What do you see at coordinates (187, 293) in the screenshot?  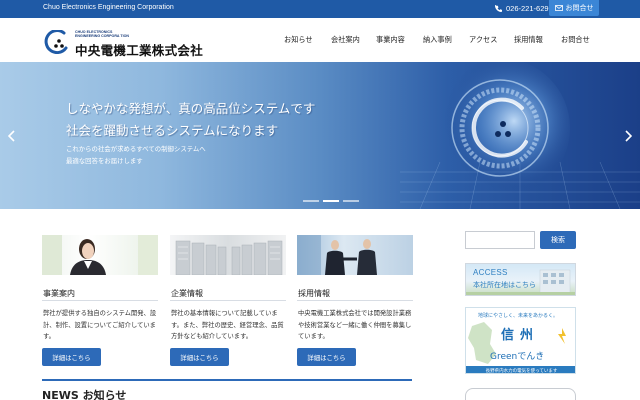 I see `card-company-title: 企業情報` at bounding box center [187, 293].